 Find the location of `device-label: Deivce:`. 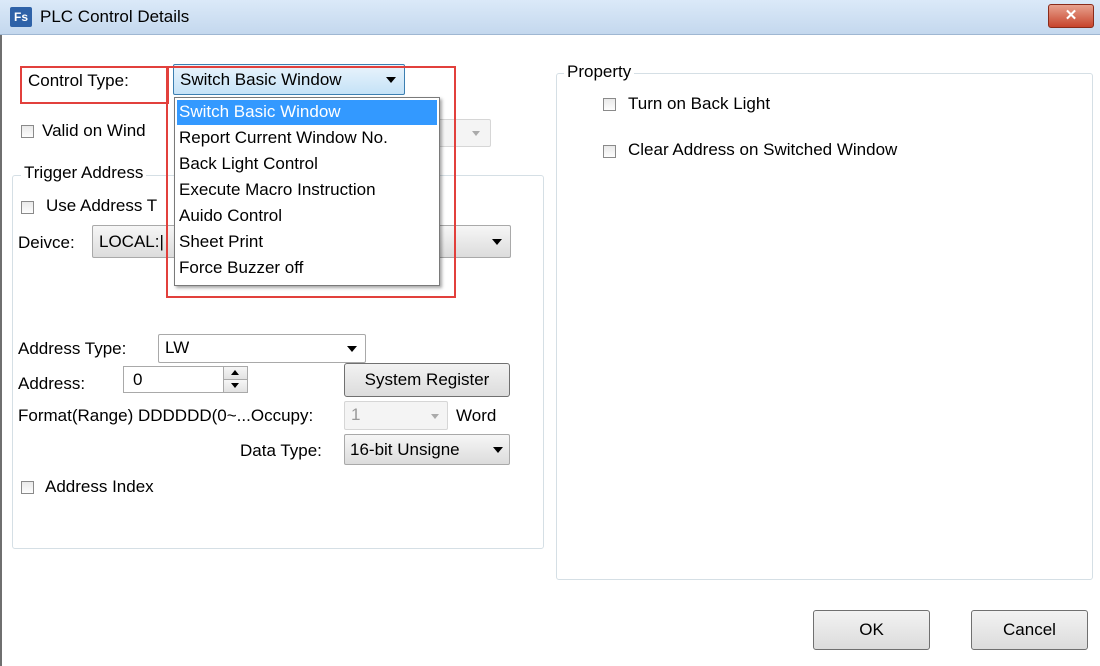

device-label: Deivce: is located at coordinates (46, 242).